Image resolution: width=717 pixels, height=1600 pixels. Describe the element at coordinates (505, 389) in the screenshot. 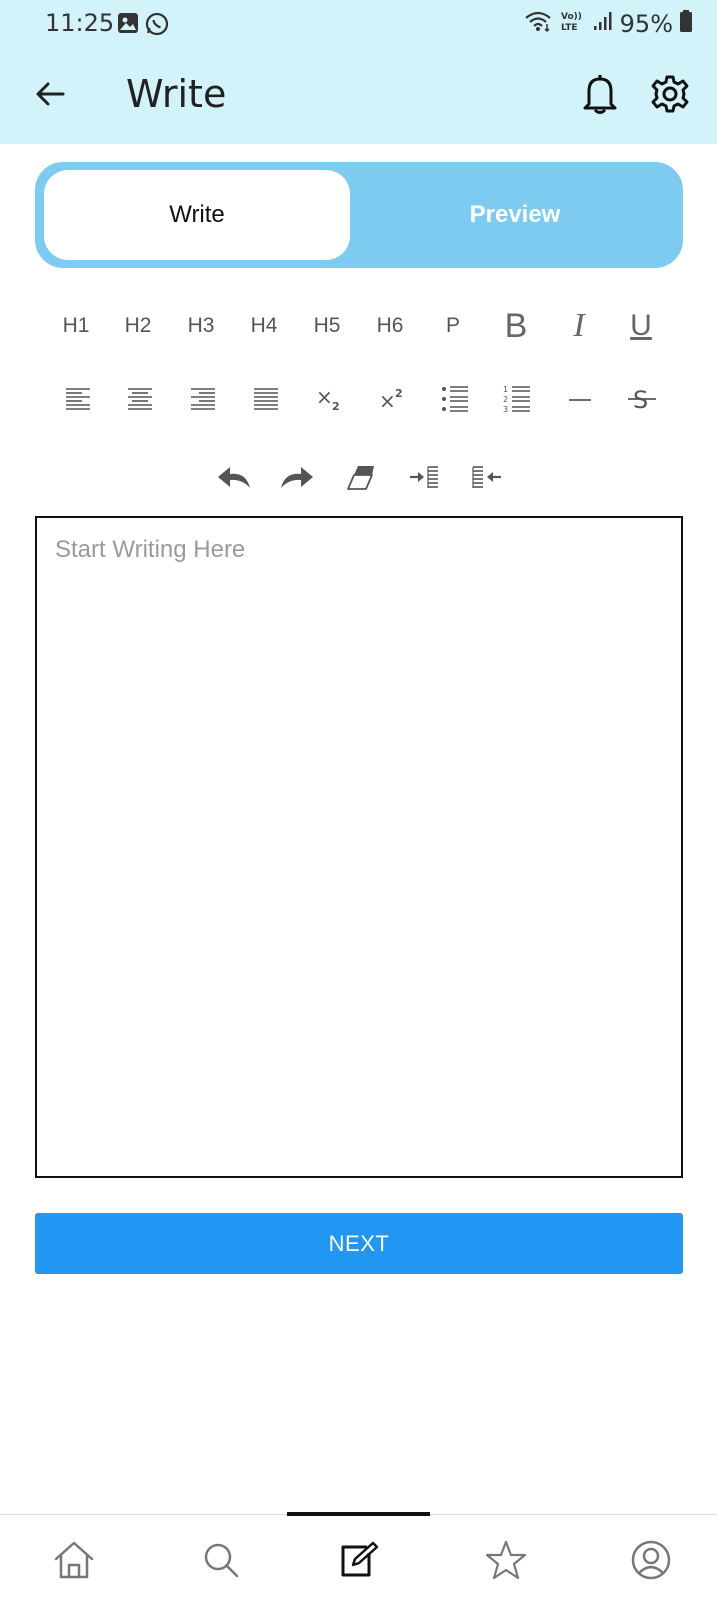

I see `svg-text: 1` at that location.